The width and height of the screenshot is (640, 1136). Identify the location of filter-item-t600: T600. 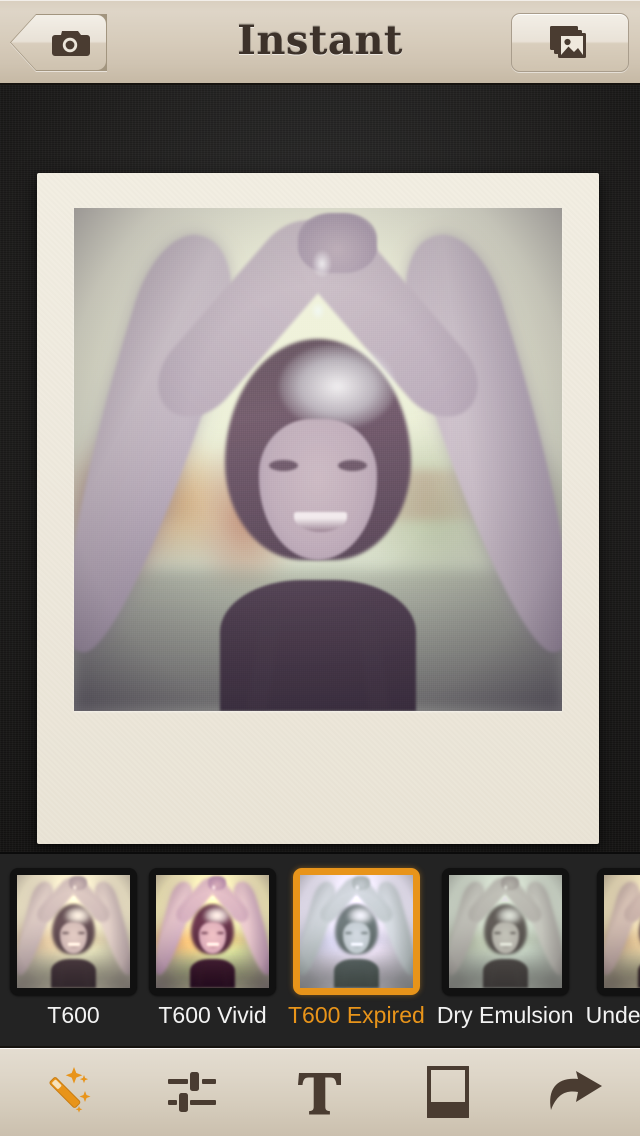
(73, 947).